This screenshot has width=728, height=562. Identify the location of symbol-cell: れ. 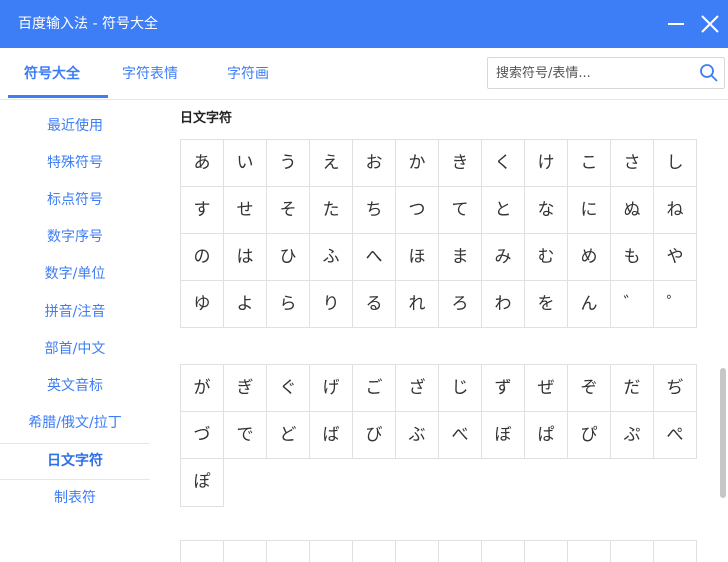
(417, 304).